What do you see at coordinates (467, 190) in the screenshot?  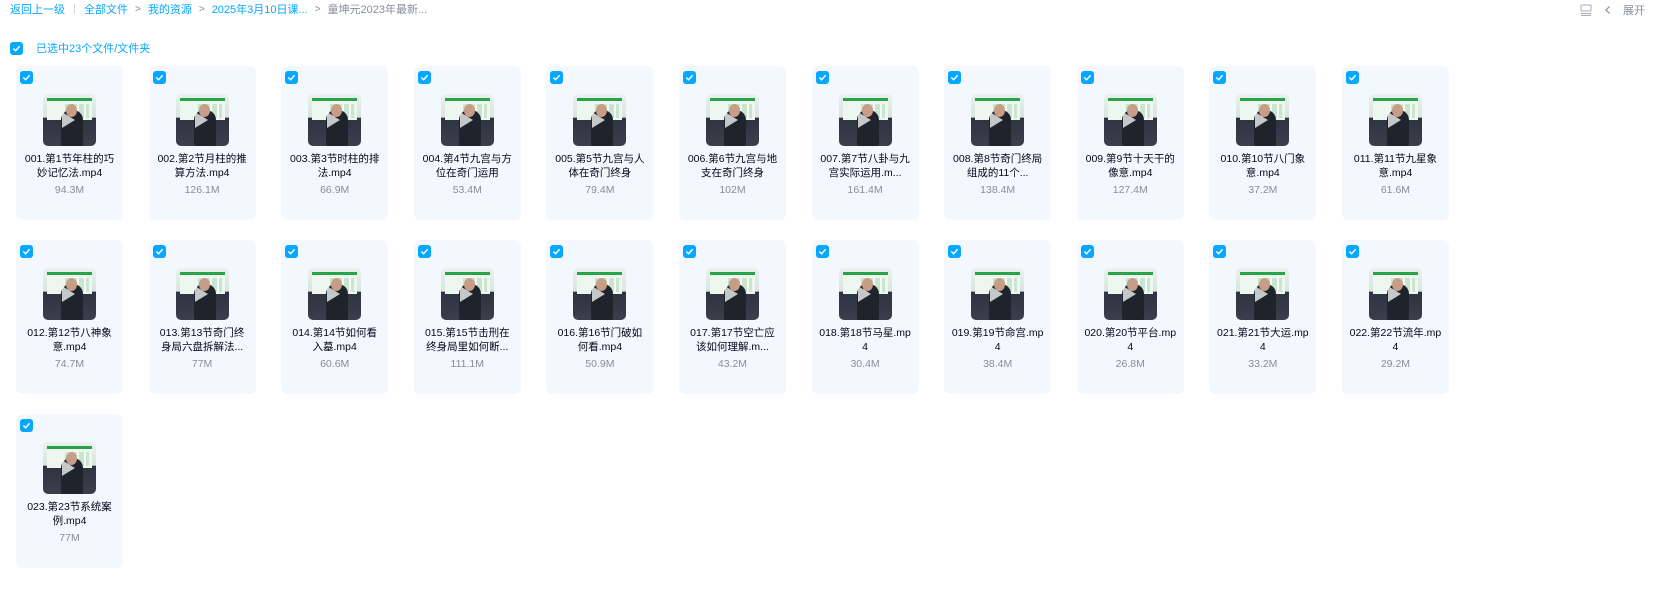 I see `file-size: 53.4M` at bounding box center [467, 190].